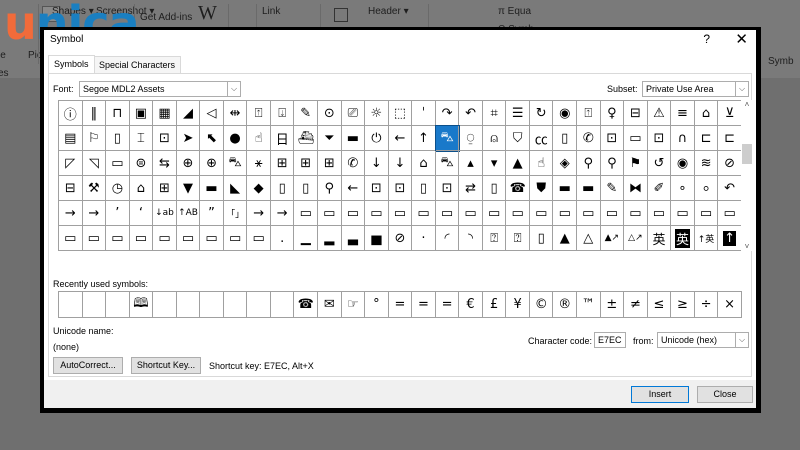 The image size is (800, 450). I want to click on symbol-cell: ◢, so click(188, 113).